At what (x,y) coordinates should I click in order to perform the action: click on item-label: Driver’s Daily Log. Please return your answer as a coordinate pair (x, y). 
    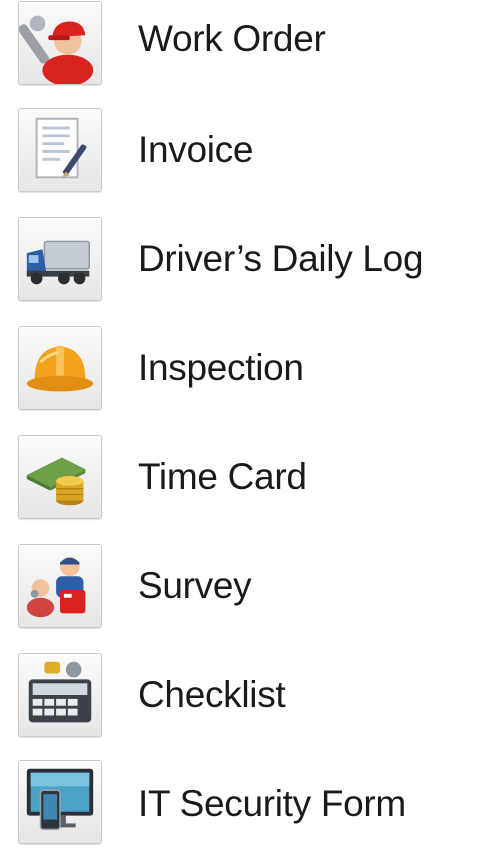
    Looking at the image, I should click on (281, 258).